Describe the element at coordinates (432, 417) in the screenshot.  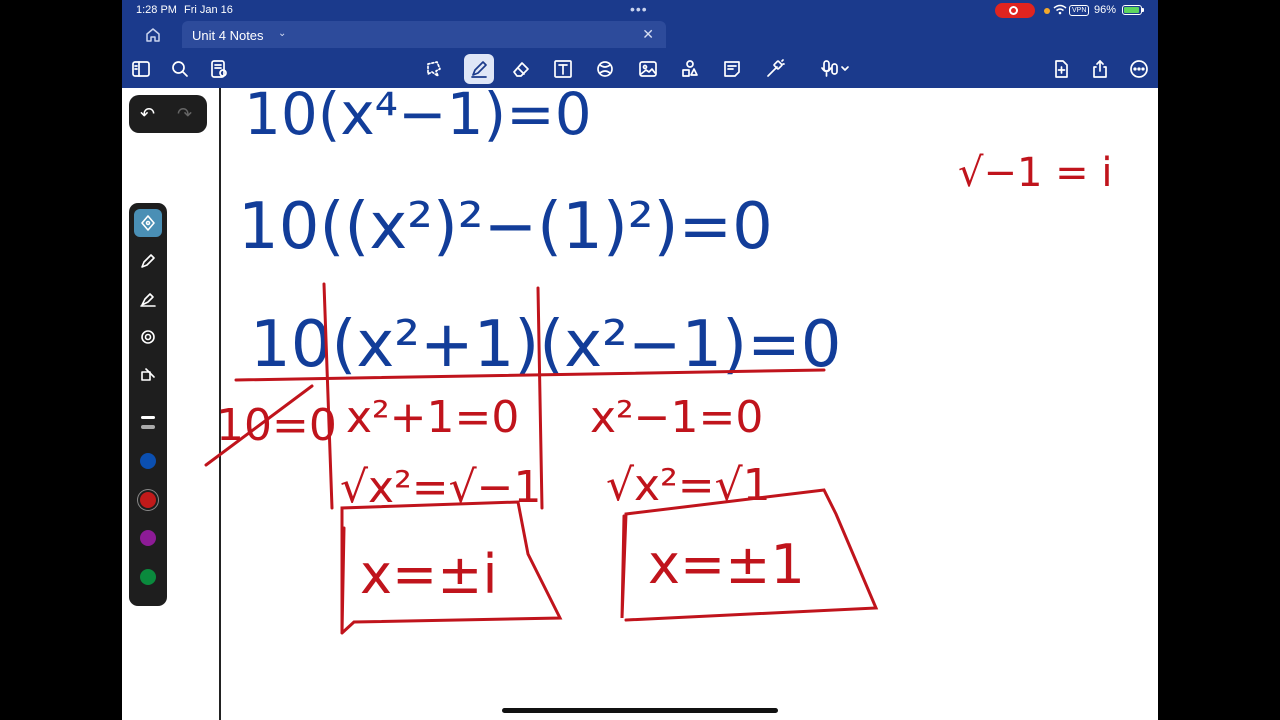
I see `note-col-2a: x²+1=0` at that location.